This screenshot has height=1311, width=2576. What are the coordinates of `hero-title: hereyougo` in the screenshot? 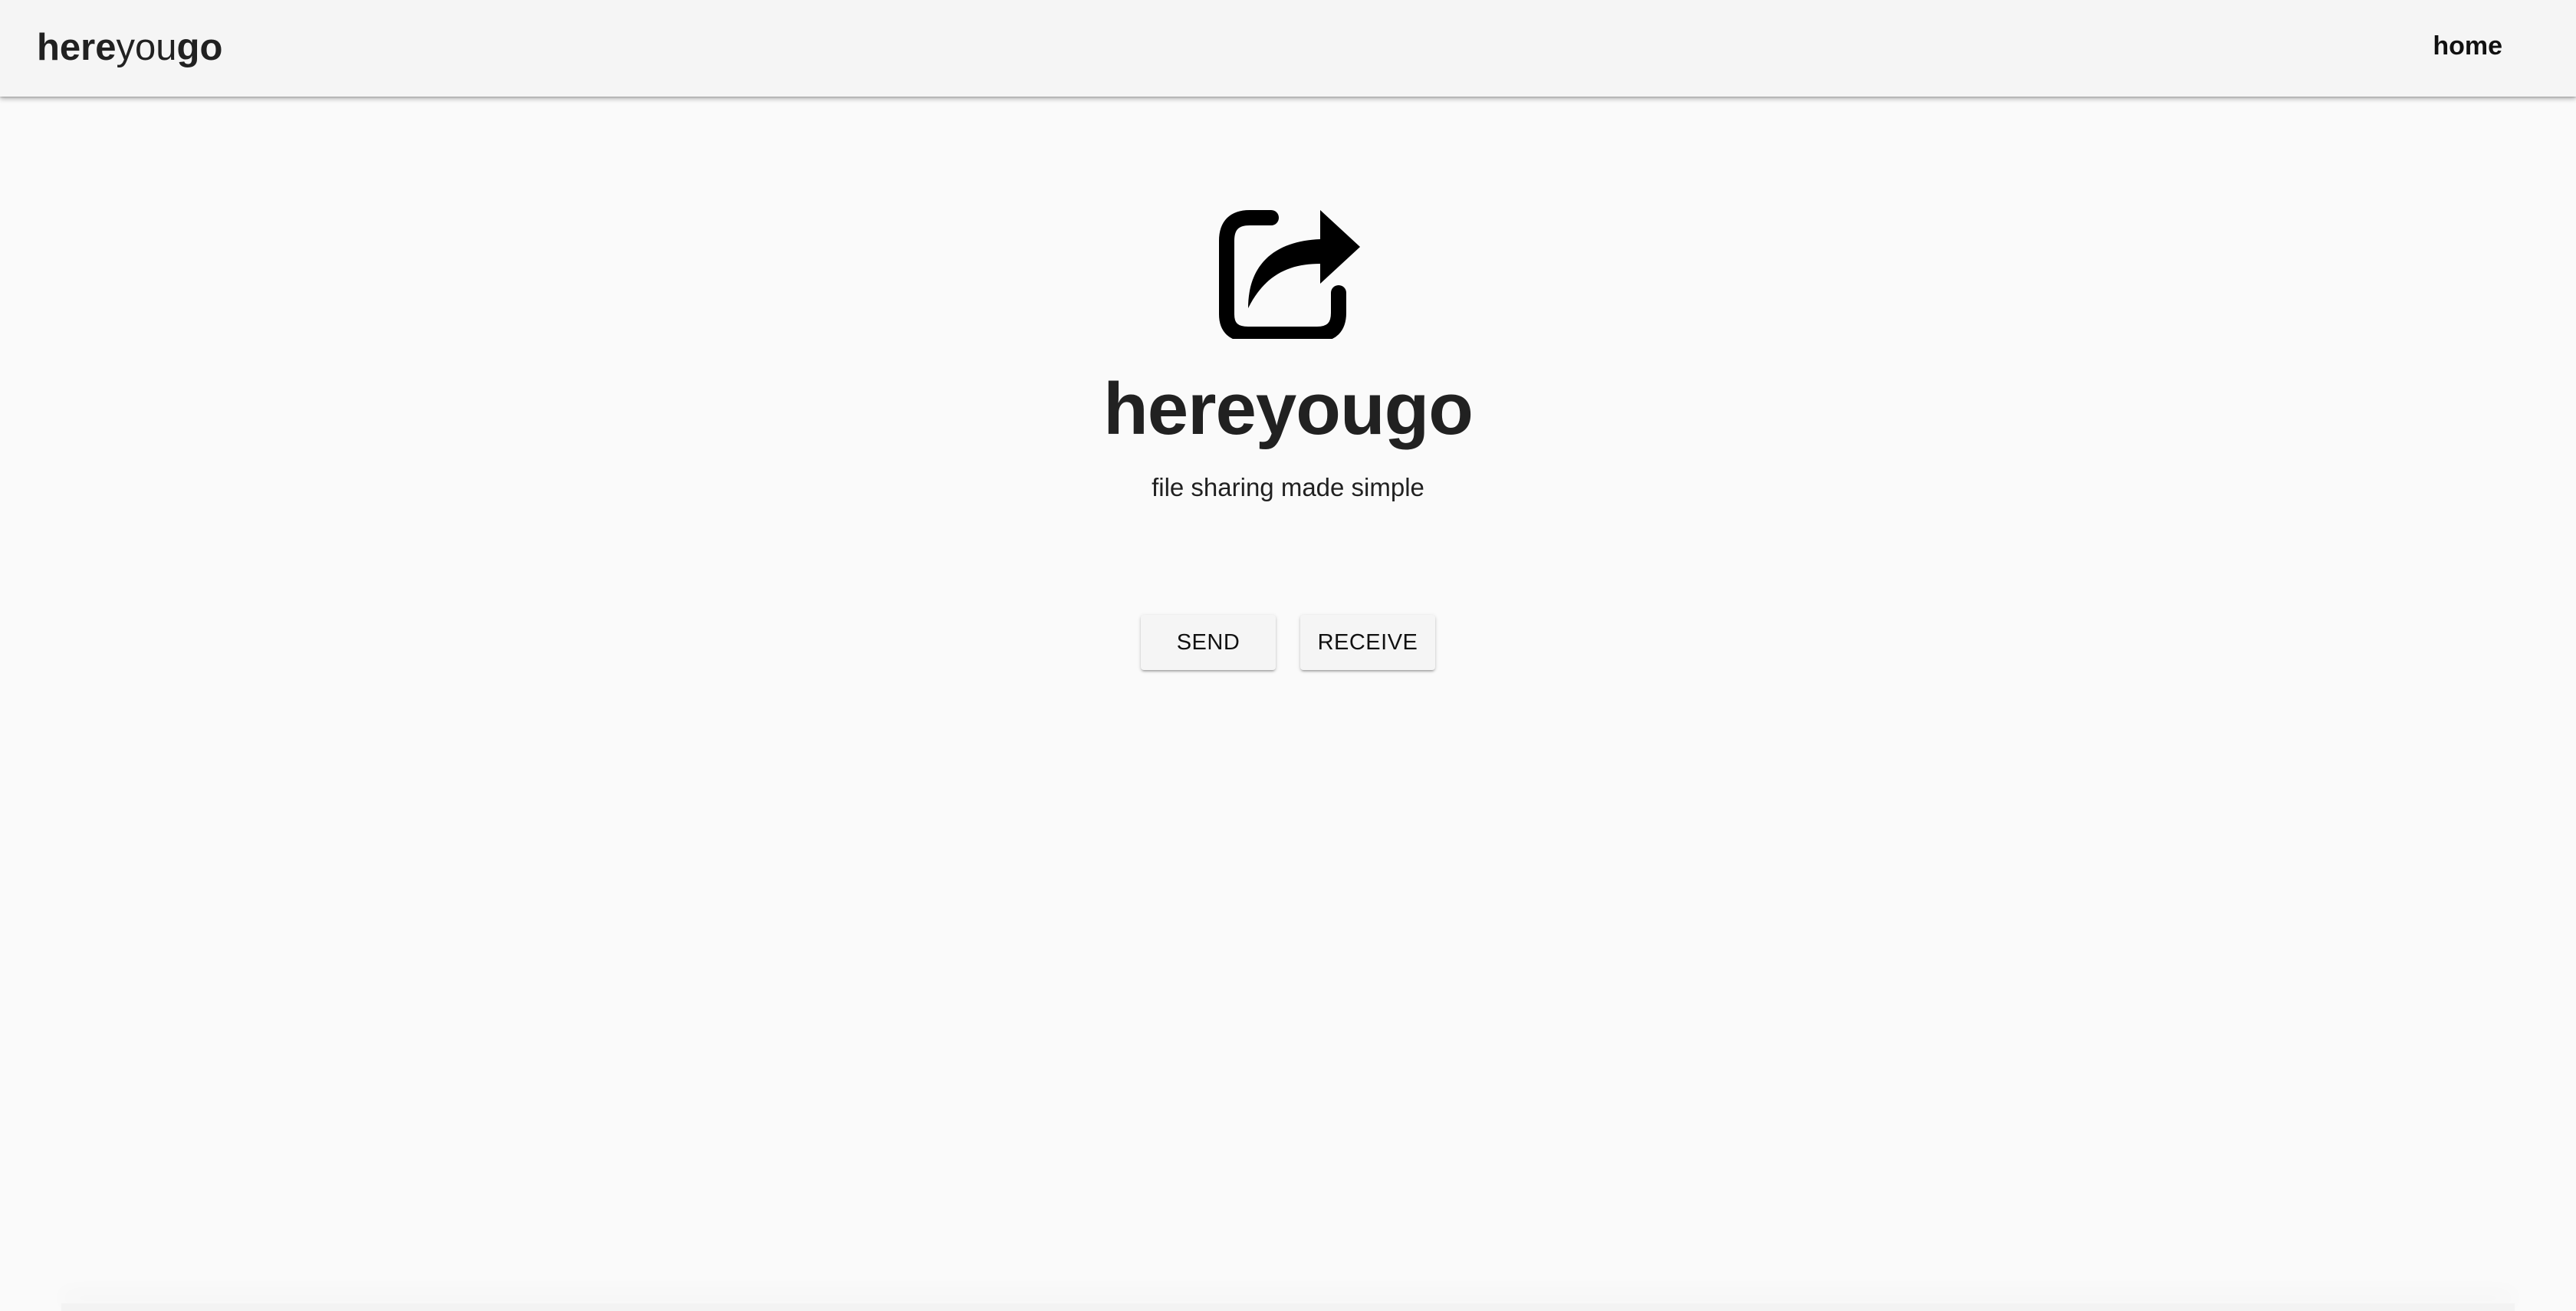 It's located at (1288, 409).